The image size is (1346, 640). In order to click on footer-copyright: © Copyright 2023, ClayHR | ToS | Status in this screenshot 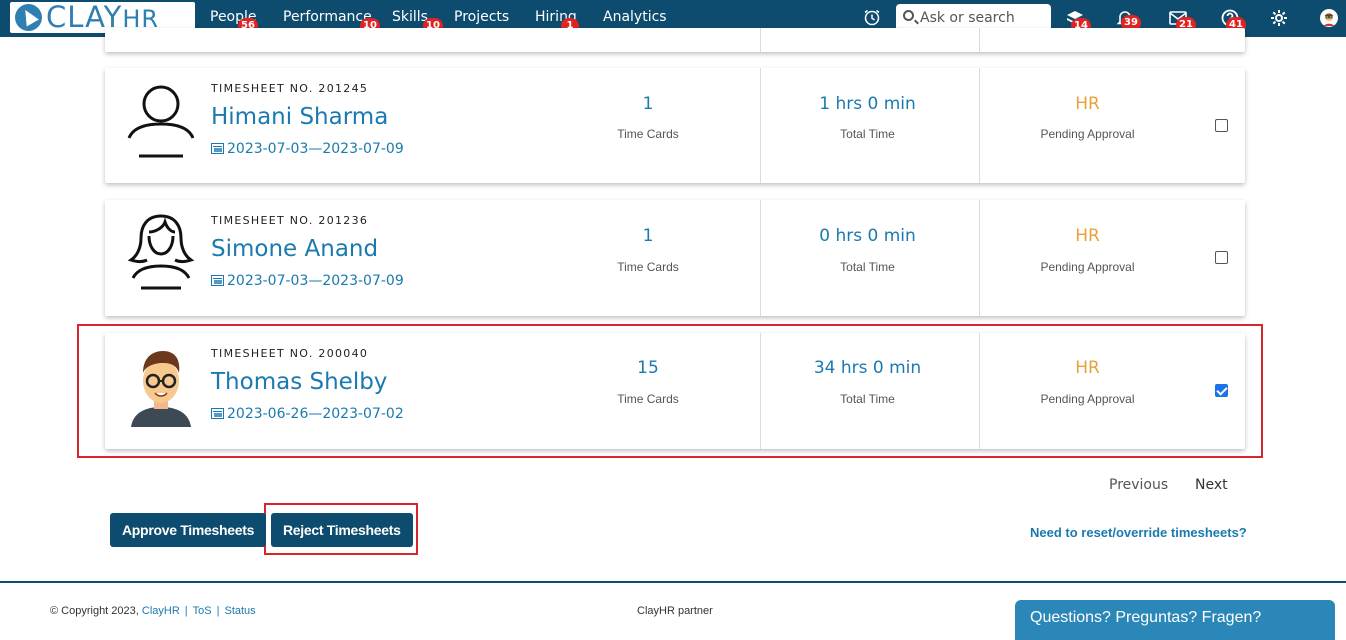, I will do `click(153, 611)`.